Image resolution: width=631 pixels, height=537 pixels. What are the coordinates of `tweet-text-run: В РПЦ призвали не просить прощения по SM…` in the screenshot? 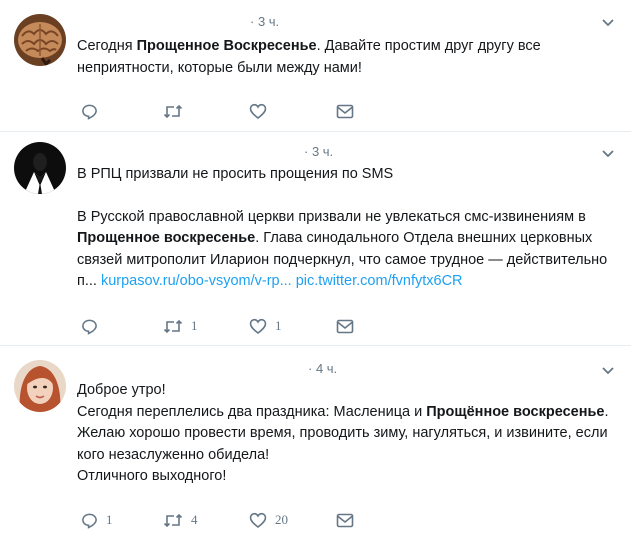 It's located at (235, 174).